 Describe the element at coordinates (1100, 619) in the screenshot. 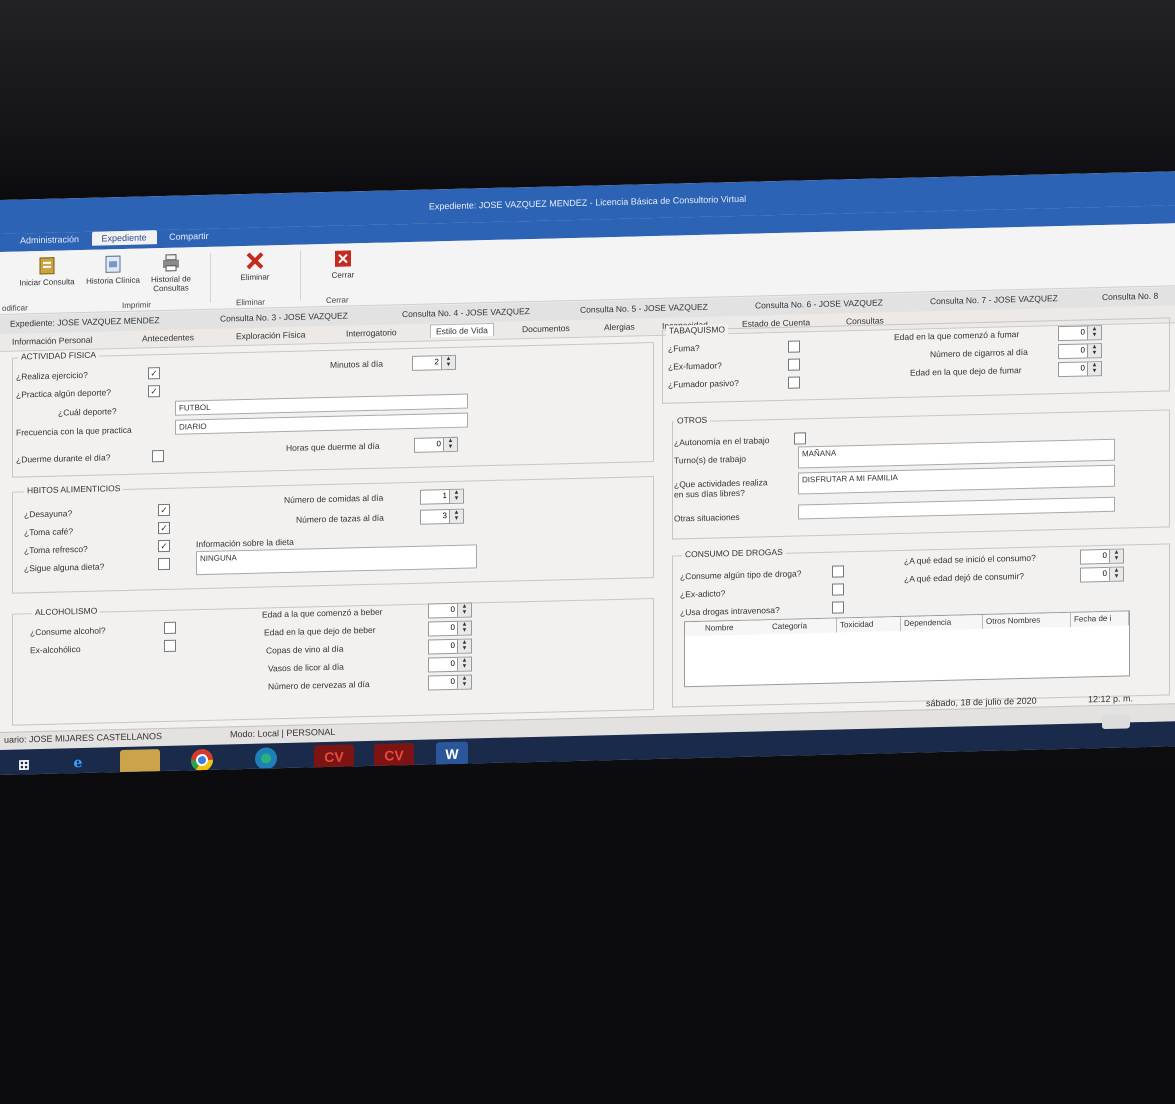

I see `col-fecha: Fecha de i` at that location.